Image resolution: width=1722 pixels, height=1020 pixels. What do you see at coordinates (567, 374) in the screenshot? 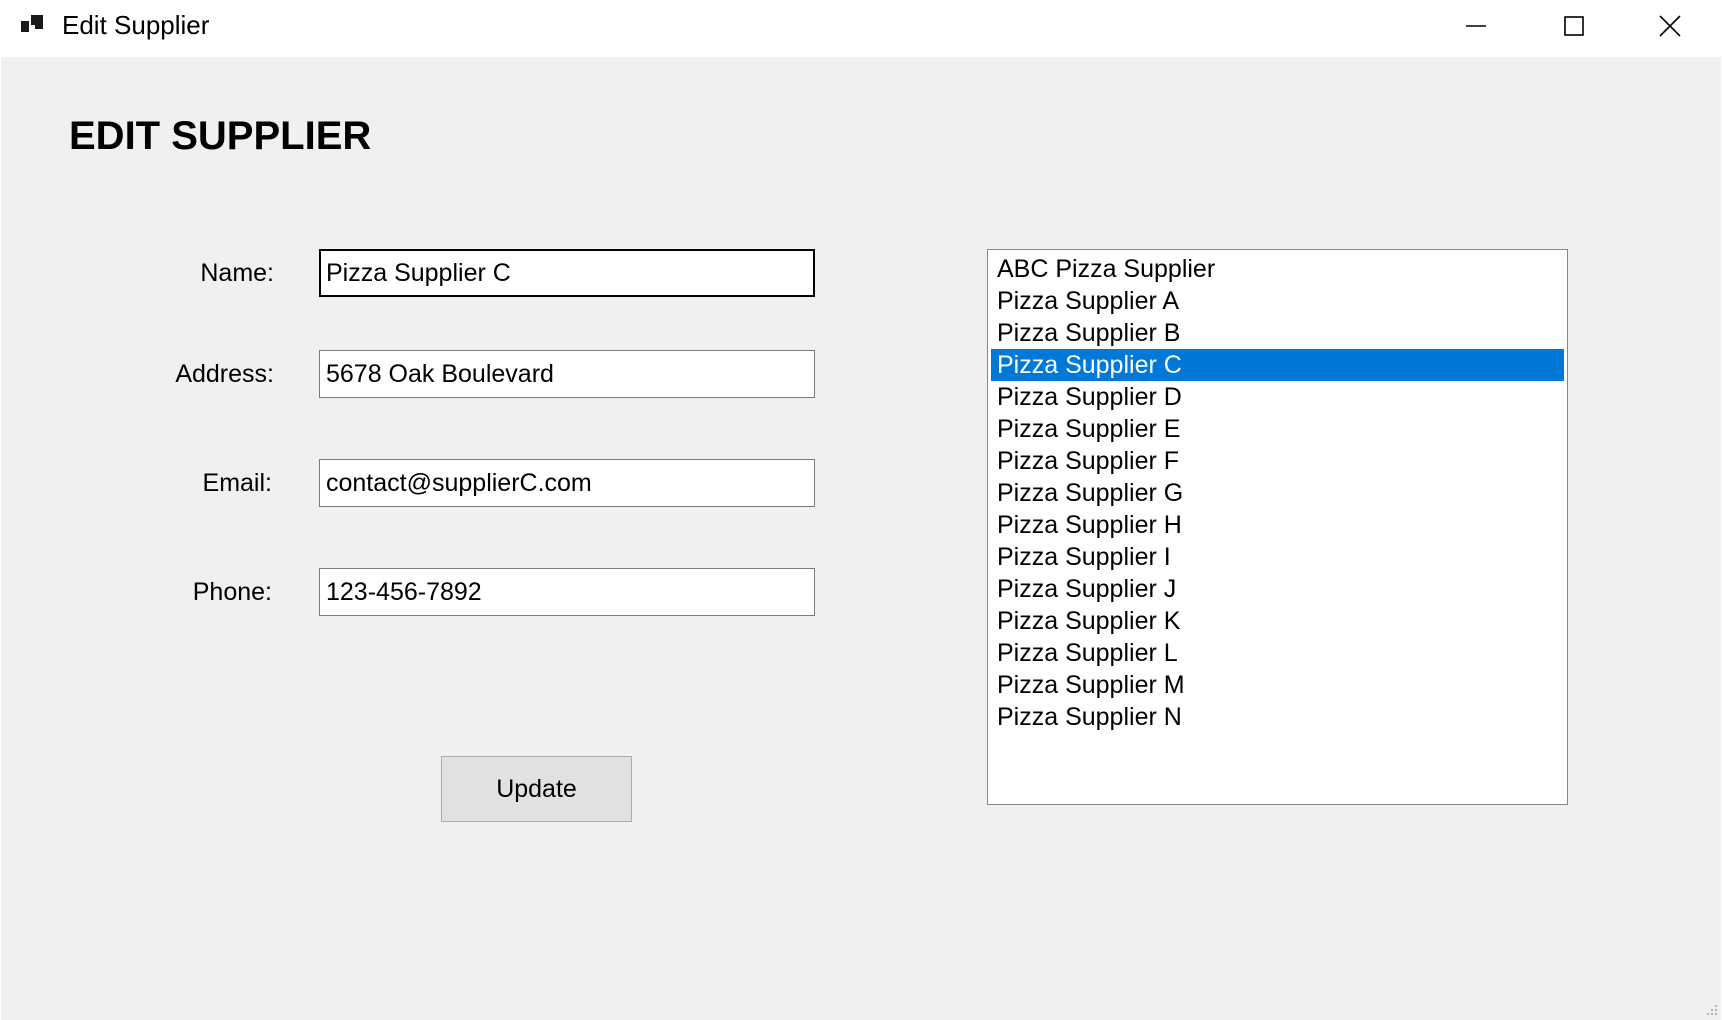
I see `address-field` at bounding box center [567, 374].